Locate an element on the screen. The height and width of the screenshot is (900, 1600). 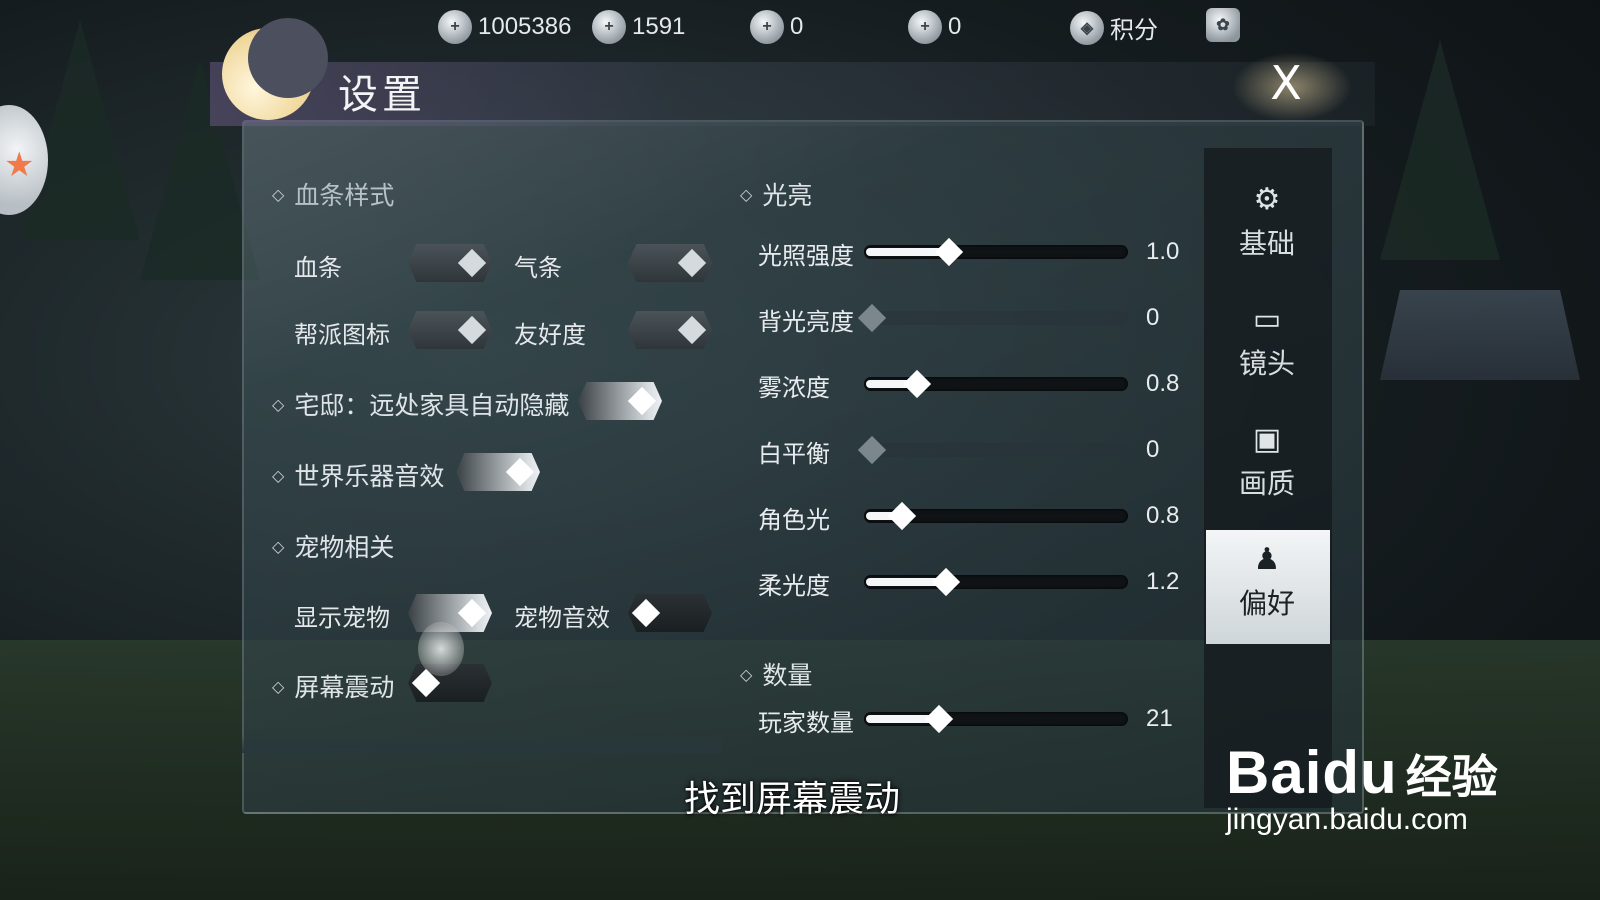
shield-icon: ◈ is located at coordinates (1087, 27).